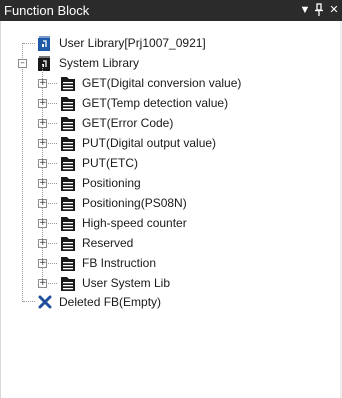  Describe the element at coordinates (126, 283) in the screenshot. I see `tree-item-label: User System Lib` at that location.